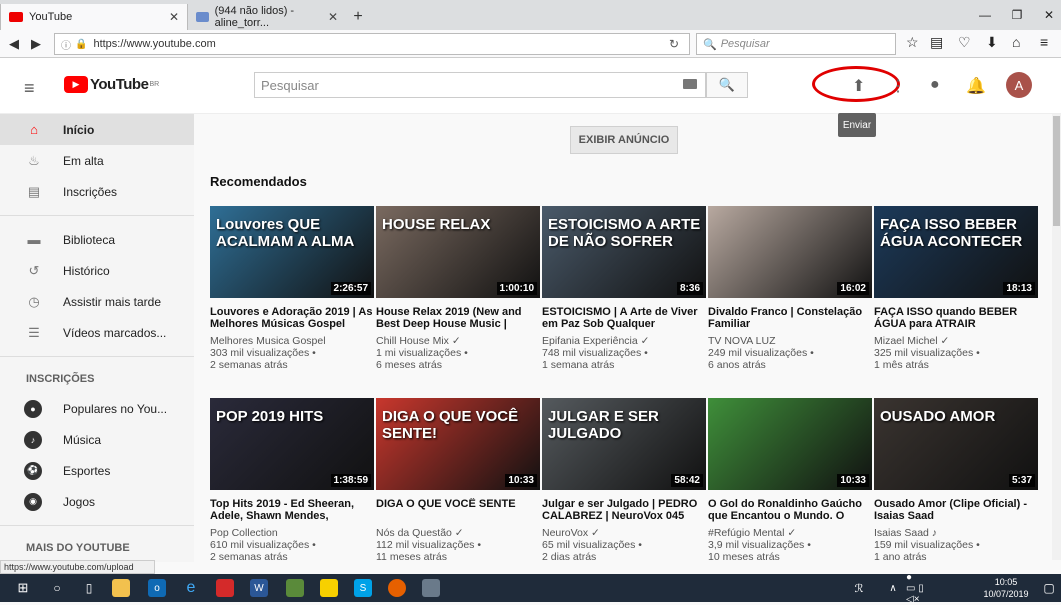 The width and height of the screenshot is (1061, 605). I want to click on download-icon: ⬇, so click(992, 42).